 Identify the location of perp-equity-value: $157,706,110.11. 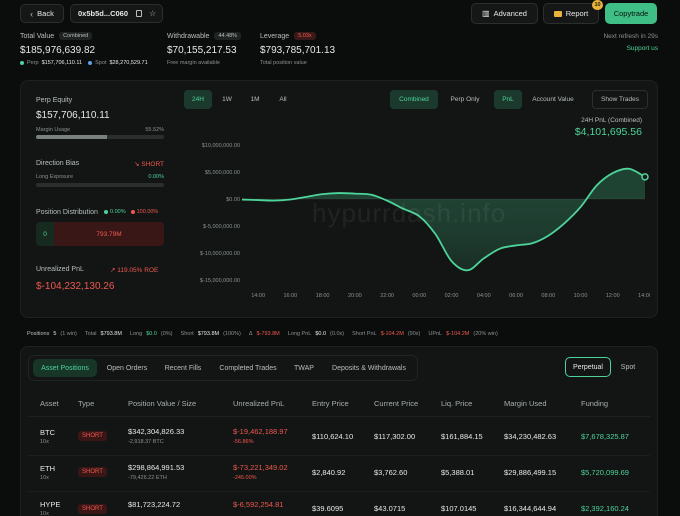
(73, 115).